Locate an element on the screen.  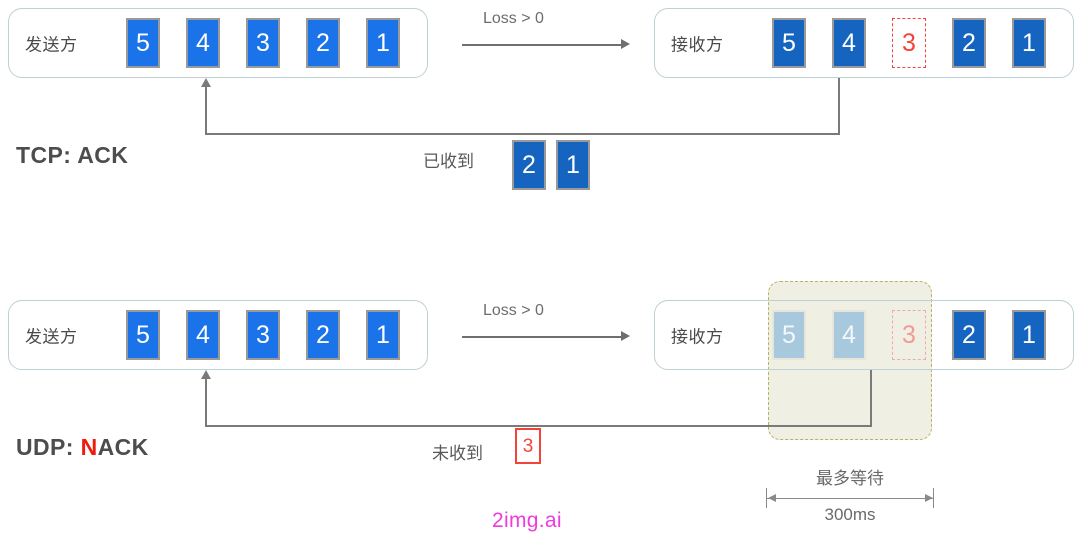
tcp-sender-packet-2: 2 is located at coordinates (323, 43).